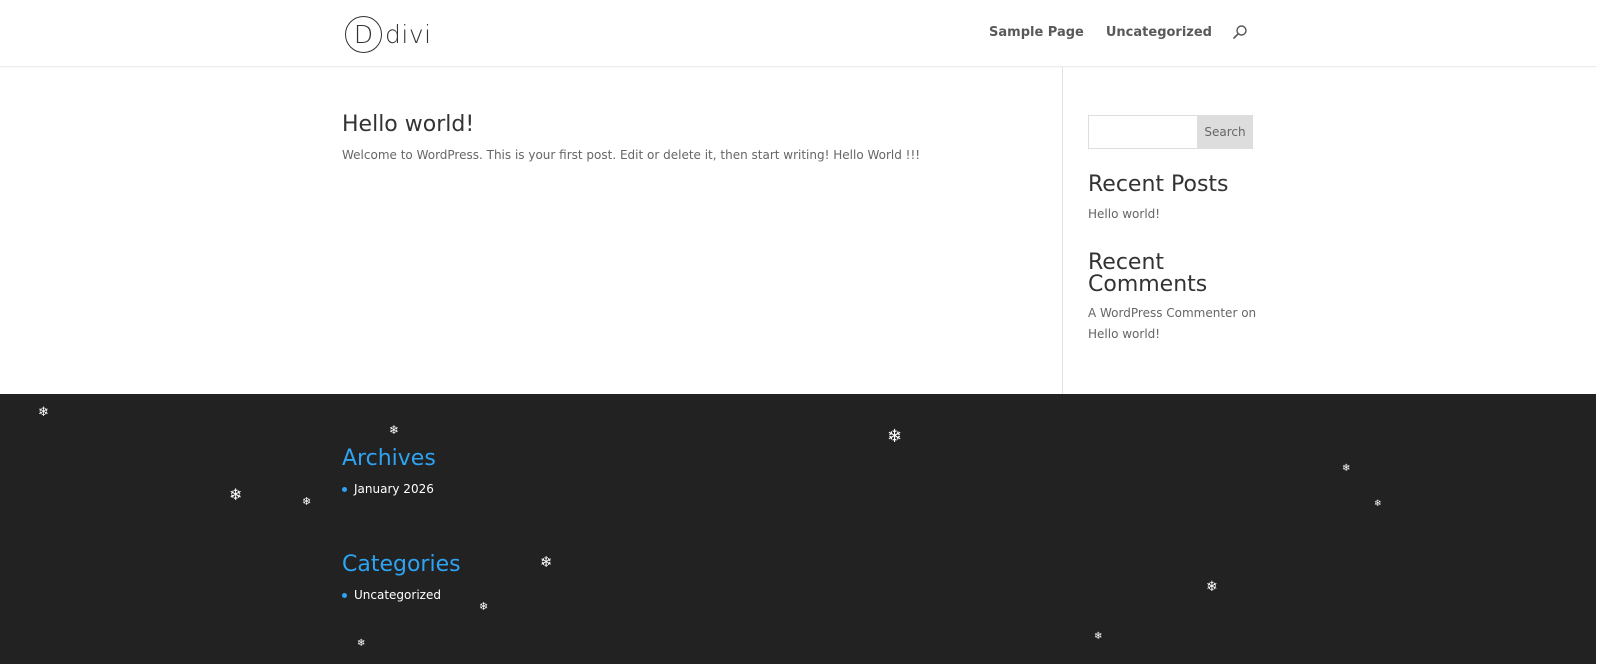 Image resolution: width=1600 pixels, height=664 pixels. I want to click on recent-comment: A WordPress Commenter on, so click(1172, 313).